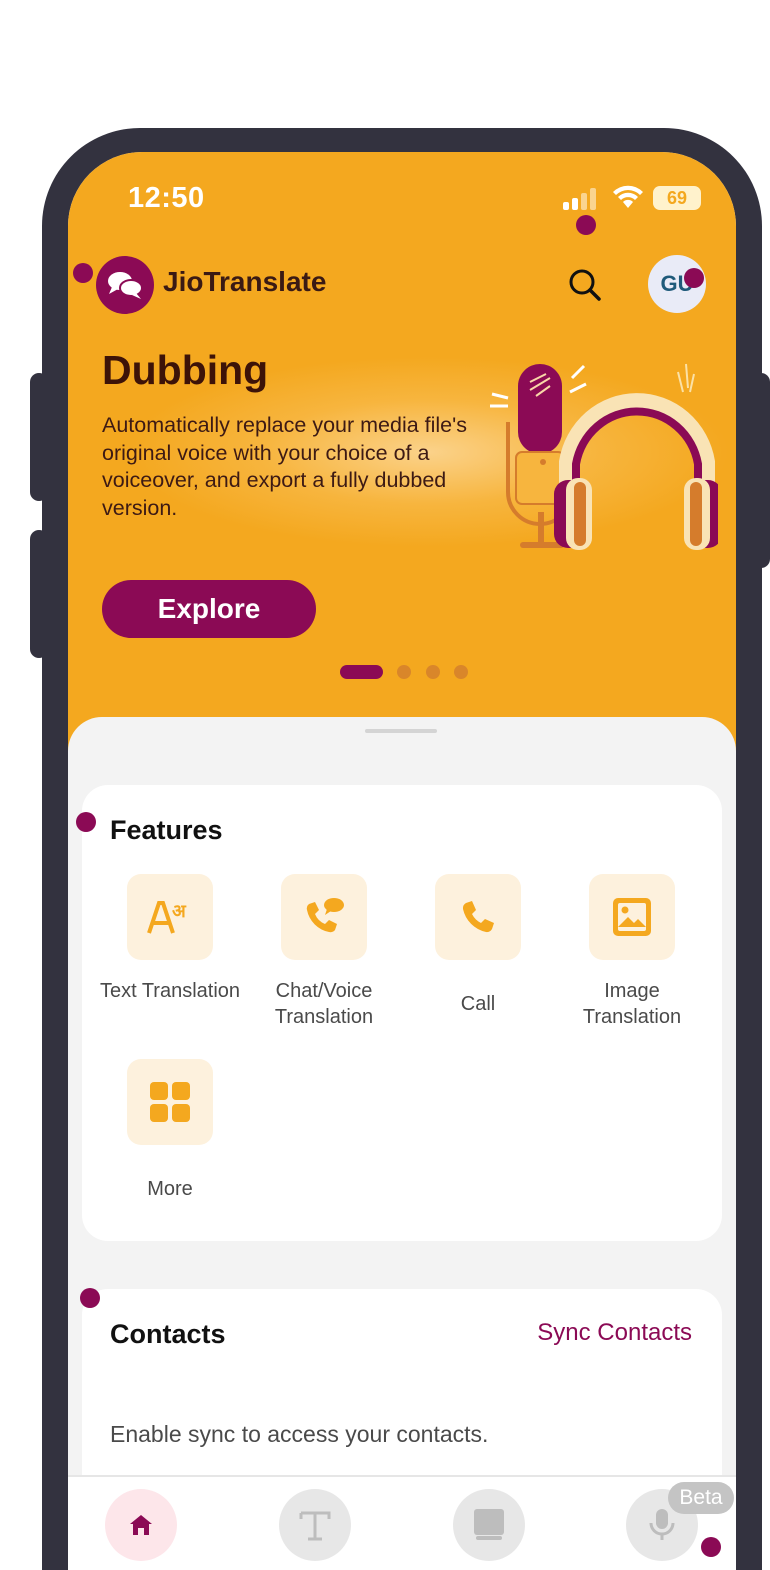 This screenshot has height=1570, width=770. What do you see at coordinates (402, 197) in the screenshot?
I see `status-bar: 12:50 69` at bounding box center [402, 197].